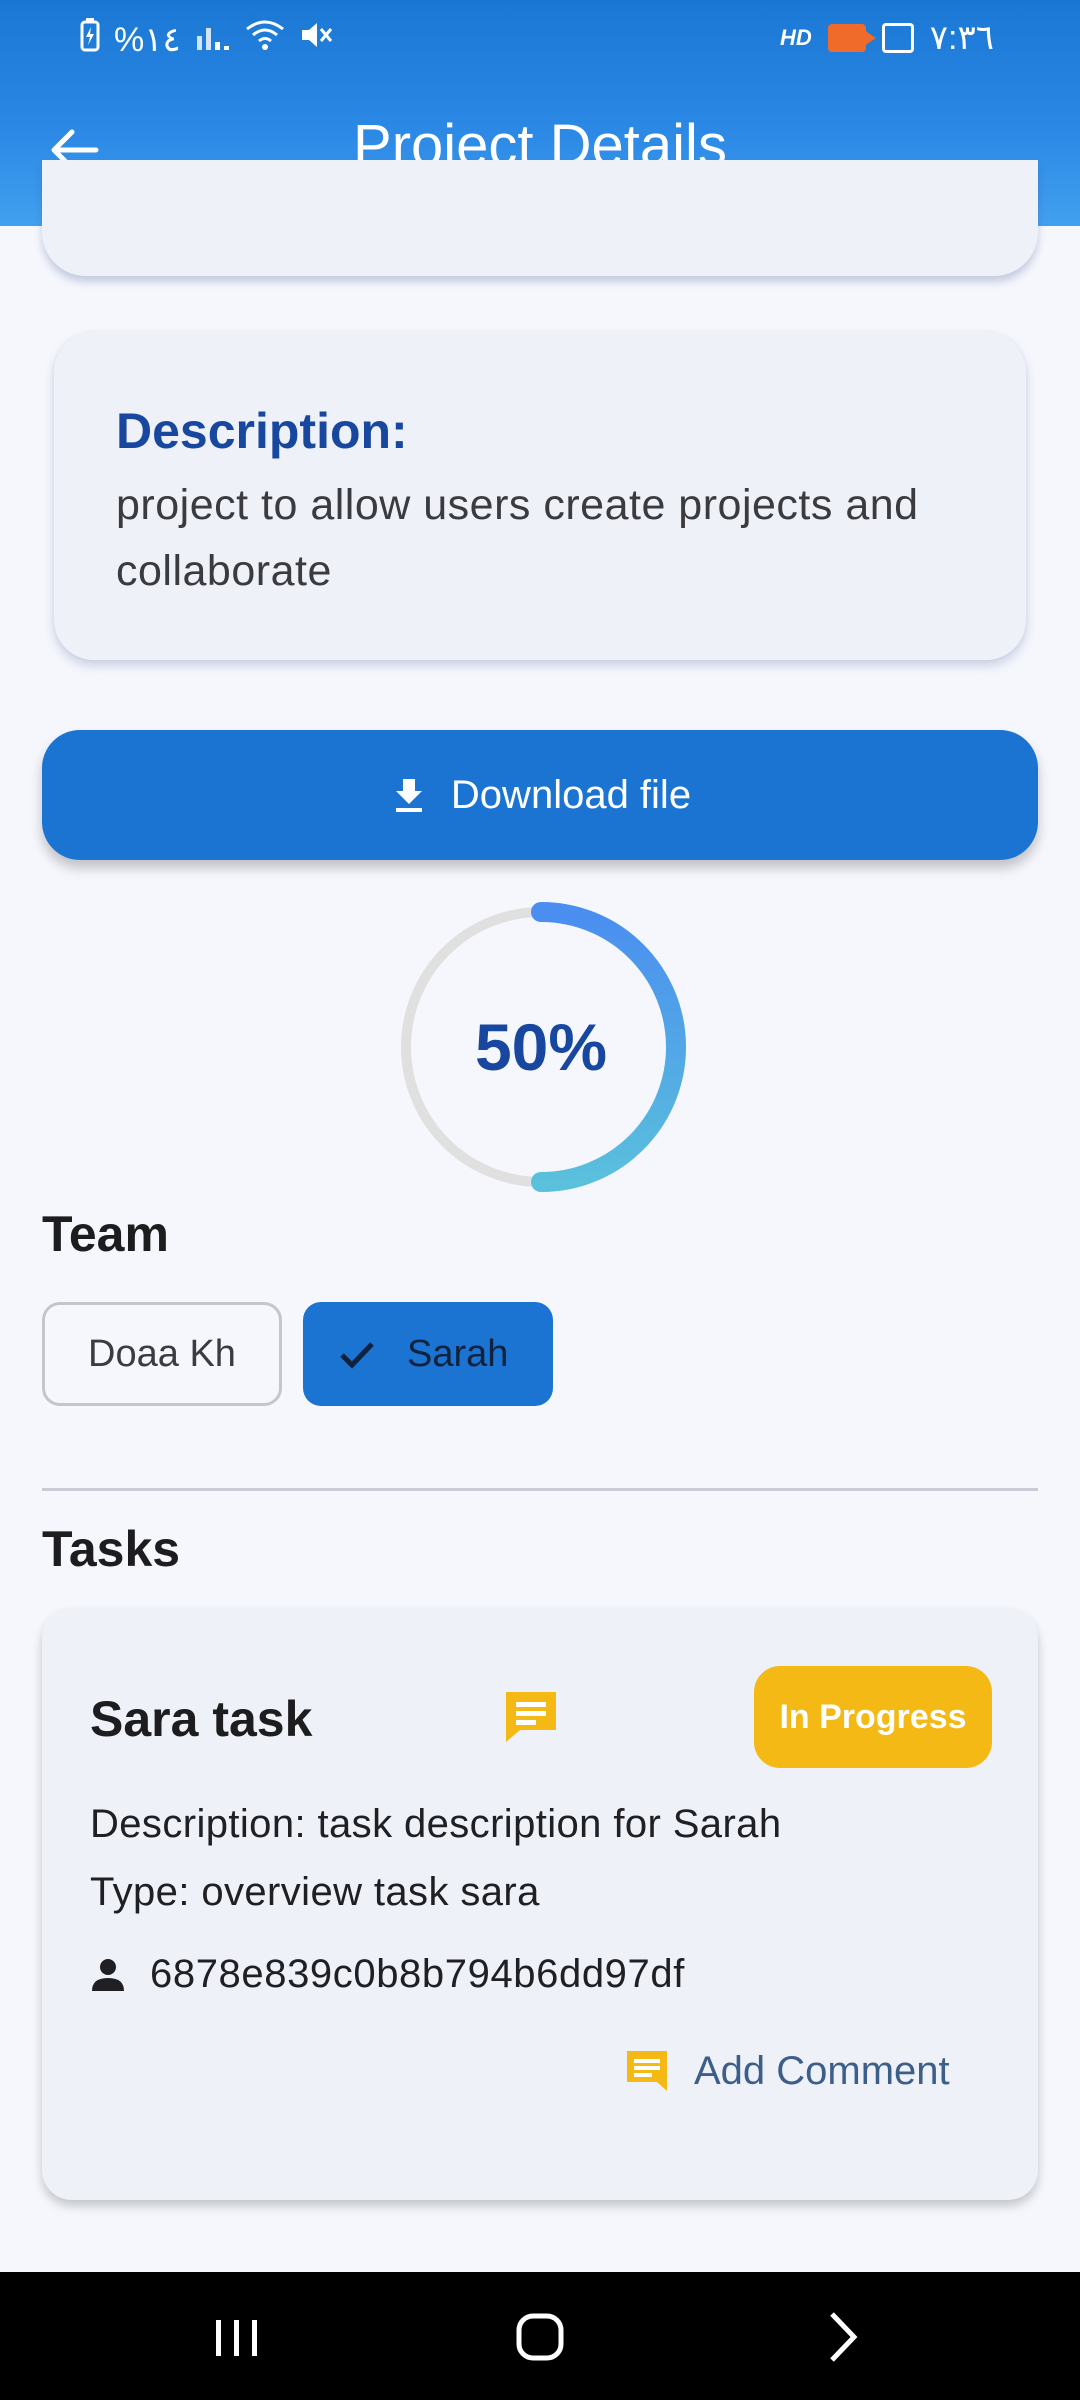 This screenshot has width=1080, height=2400. I want to click on status-bar: %١٤ HD ٧:٣٦, so click(540, 40).